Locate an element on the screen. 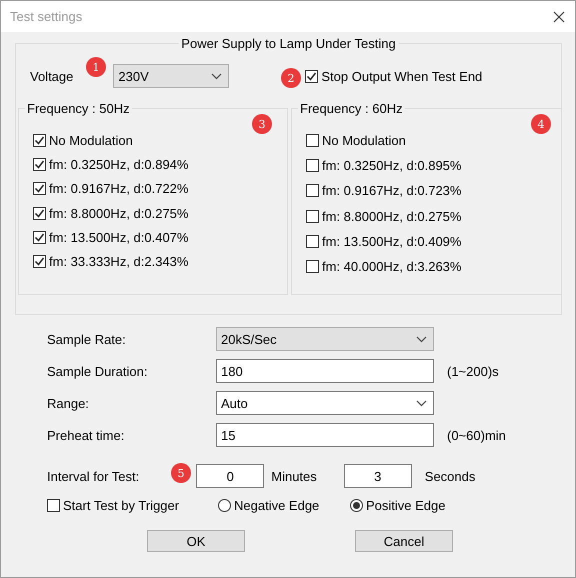 The height and width of the screenshot is (578, 576). dropdown: 20kS/Sec is located at coordinates (325, 339).